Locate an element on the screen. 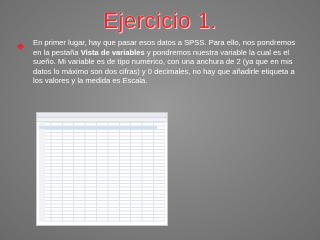 Image resolution: width=320 pixels, height=240 pixels. grid-row-numbers is located at coordinates (42, 172).